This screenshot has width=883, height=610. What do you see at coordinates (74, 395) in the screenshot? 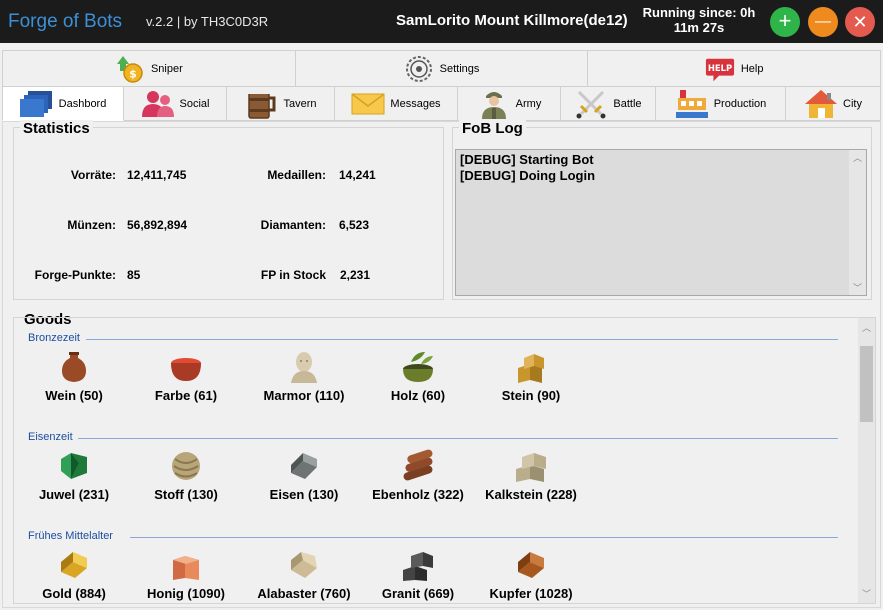
I see `good-label: Wein (50)` at bounding box center [74, 395].